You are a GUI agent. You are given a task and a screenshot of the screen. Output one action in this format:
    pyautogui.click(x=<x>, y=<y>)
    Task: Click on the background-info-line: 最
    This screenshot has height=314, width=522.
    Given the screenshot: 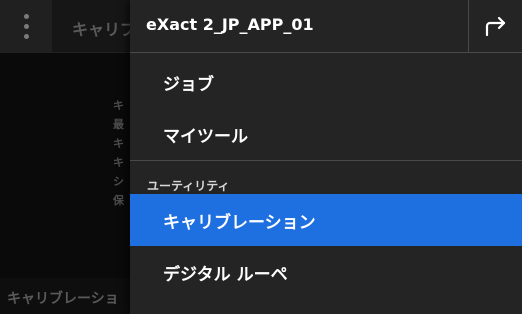 What is the action you would take?
    pyautogui.click(x=118, y=124)
    